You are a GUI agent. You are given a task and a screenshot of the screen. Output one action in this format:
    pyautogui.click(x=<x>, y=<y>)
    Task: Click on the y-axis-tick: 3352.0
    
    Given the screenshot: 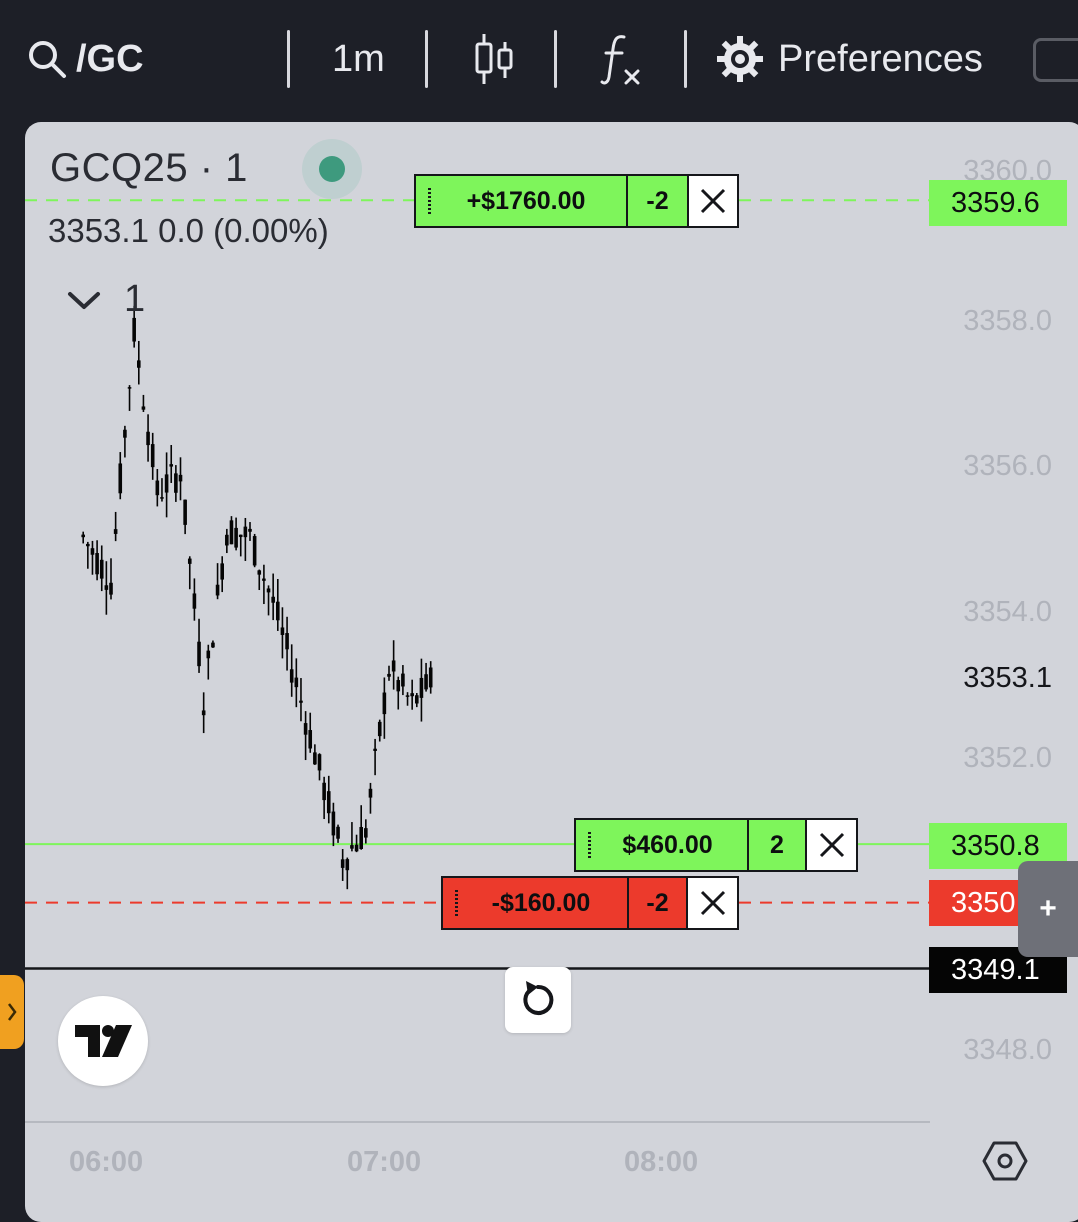 What is the action you would take?
    pyautogui.click(x=1007, y=758)
    